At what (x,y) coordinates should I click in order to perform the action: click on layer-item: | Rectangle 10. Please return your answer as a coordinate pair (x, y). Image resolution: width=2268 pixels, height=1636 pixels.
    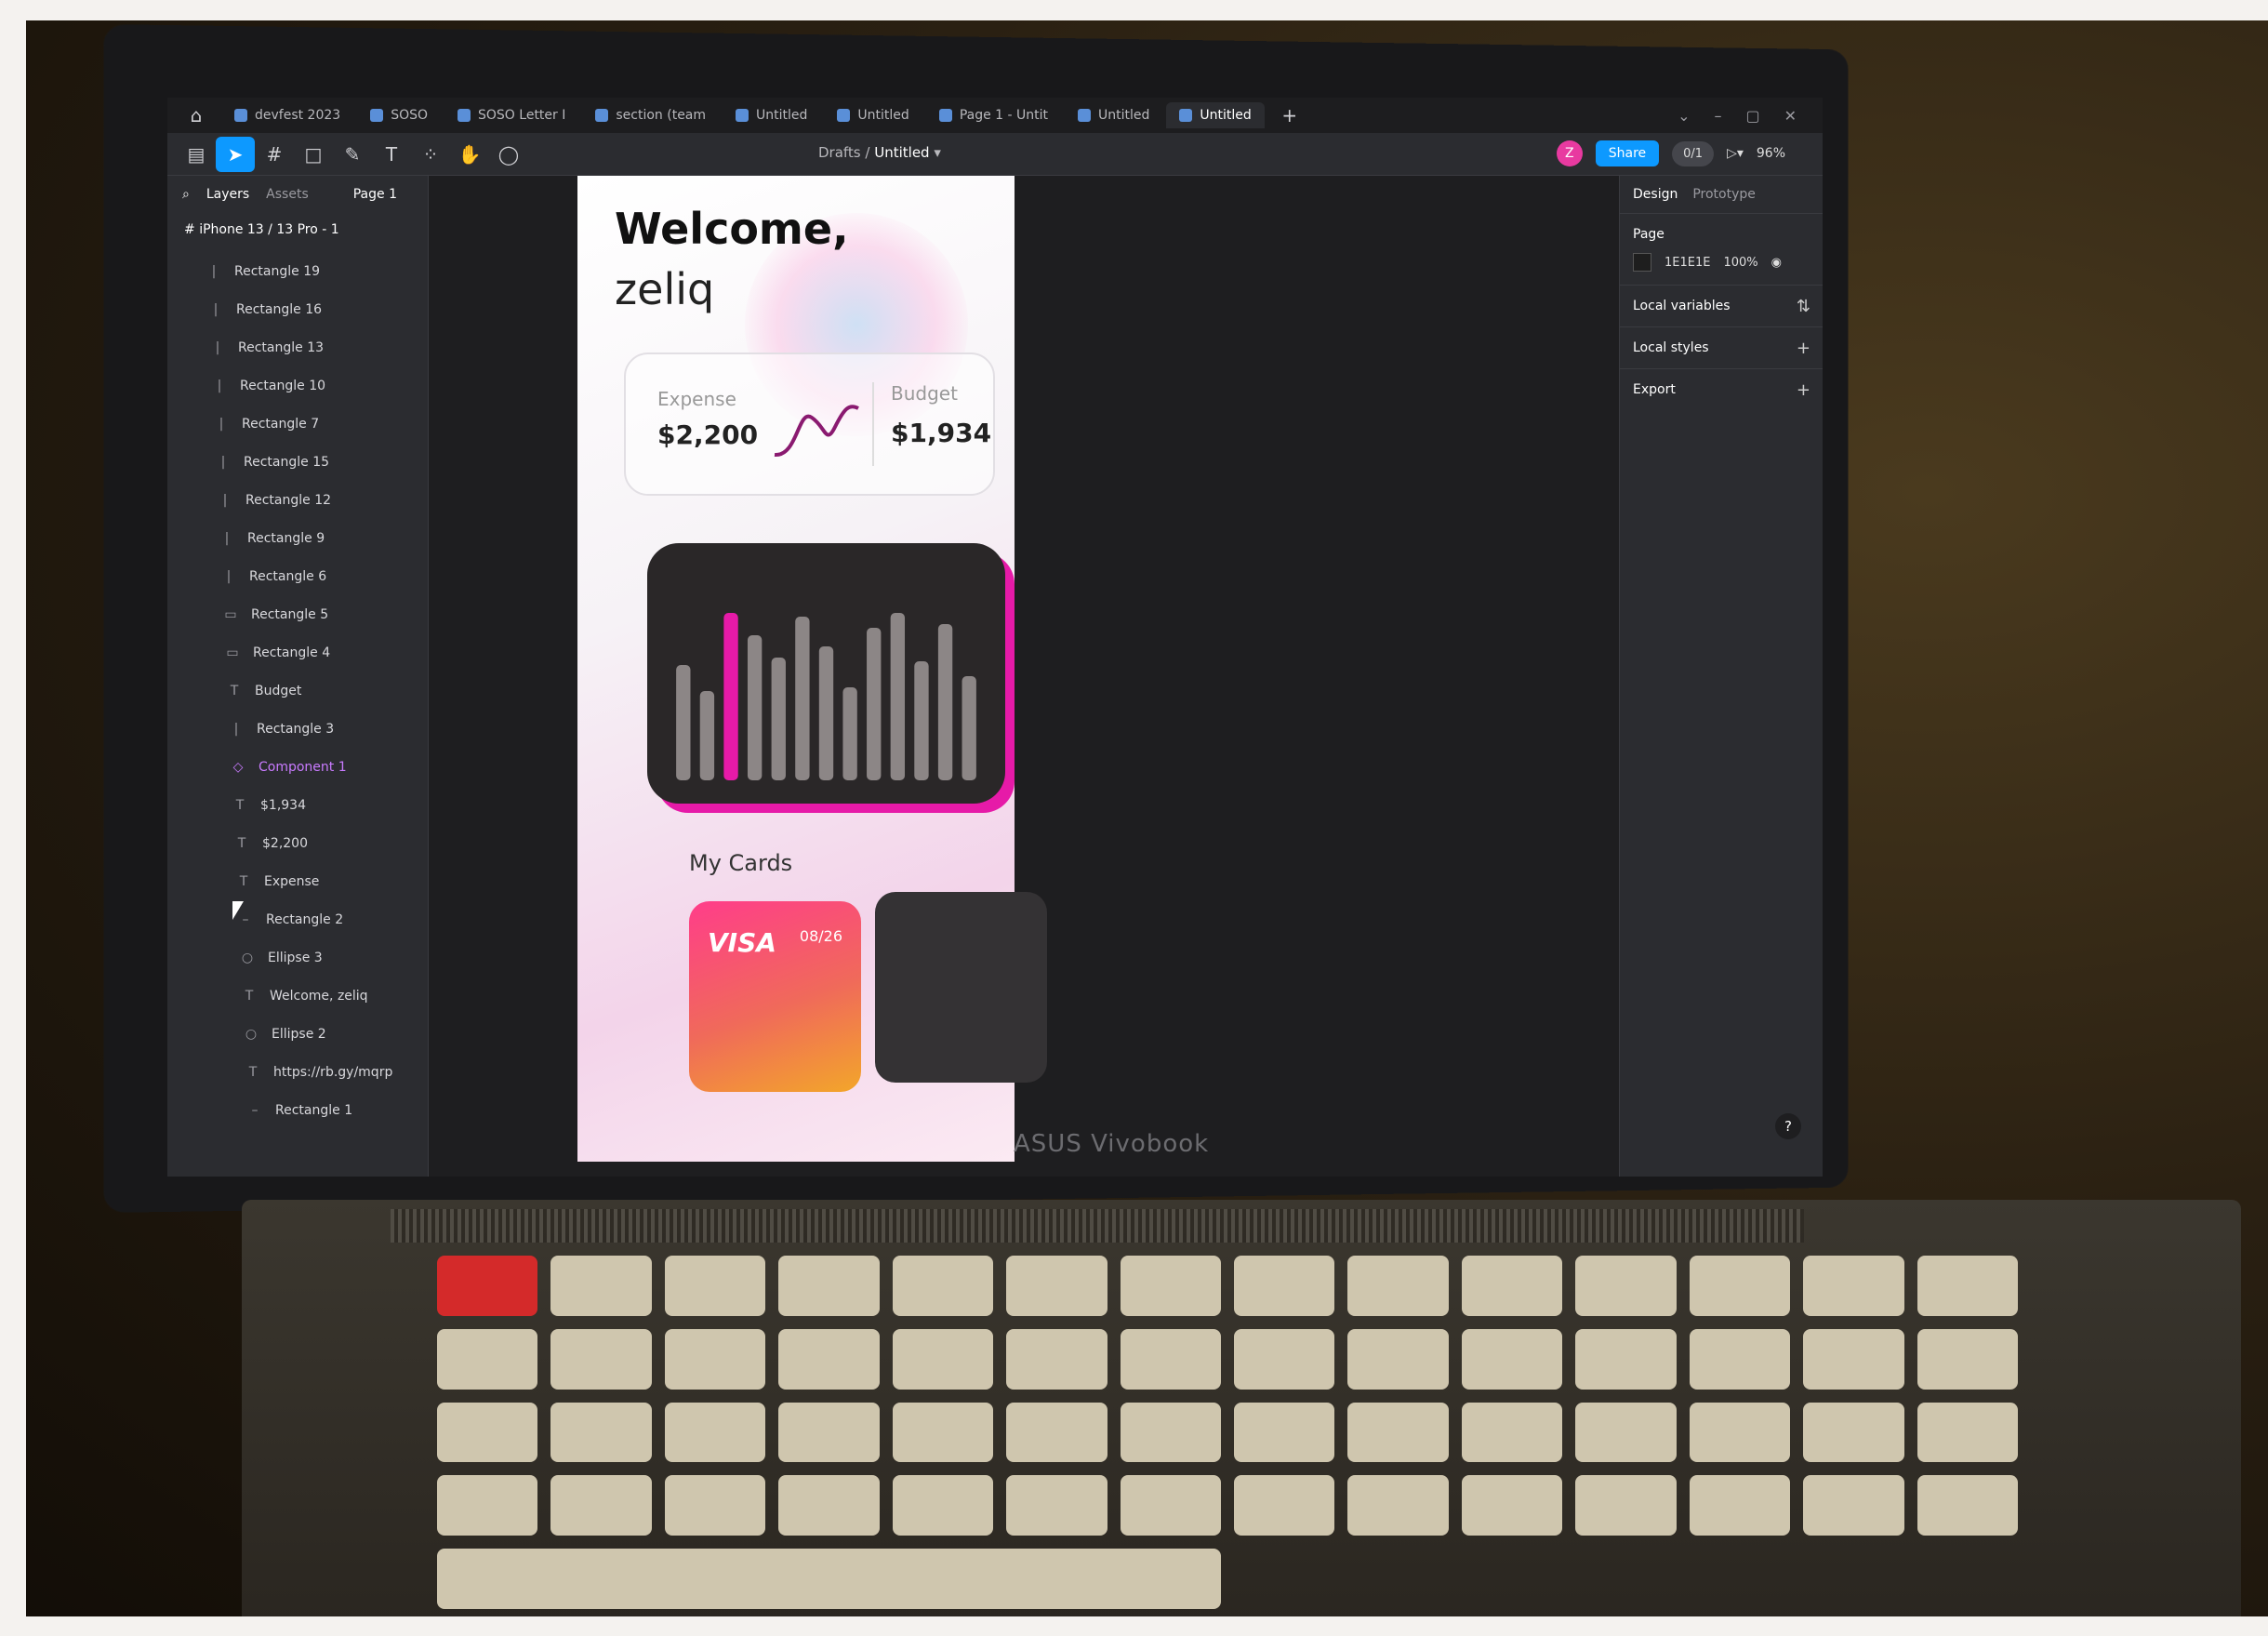
    Looking at the image, I should click on (297, 385).